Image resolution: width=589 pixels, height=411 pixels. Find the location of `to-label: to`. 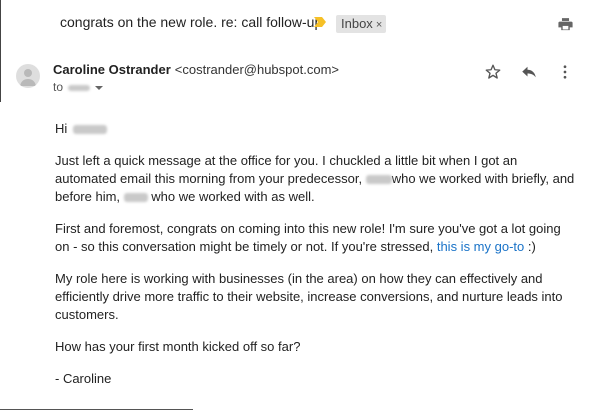

to-label: to is located at coordinates (58, 87).